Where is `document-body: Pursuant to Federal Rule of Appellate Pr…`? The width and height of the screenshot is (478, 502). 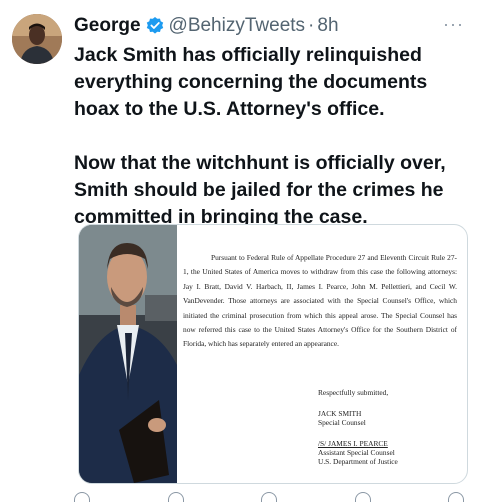 document-body: Pursuant to Federal Rule of Appellate Pr… is located at coordinates (320, 301).